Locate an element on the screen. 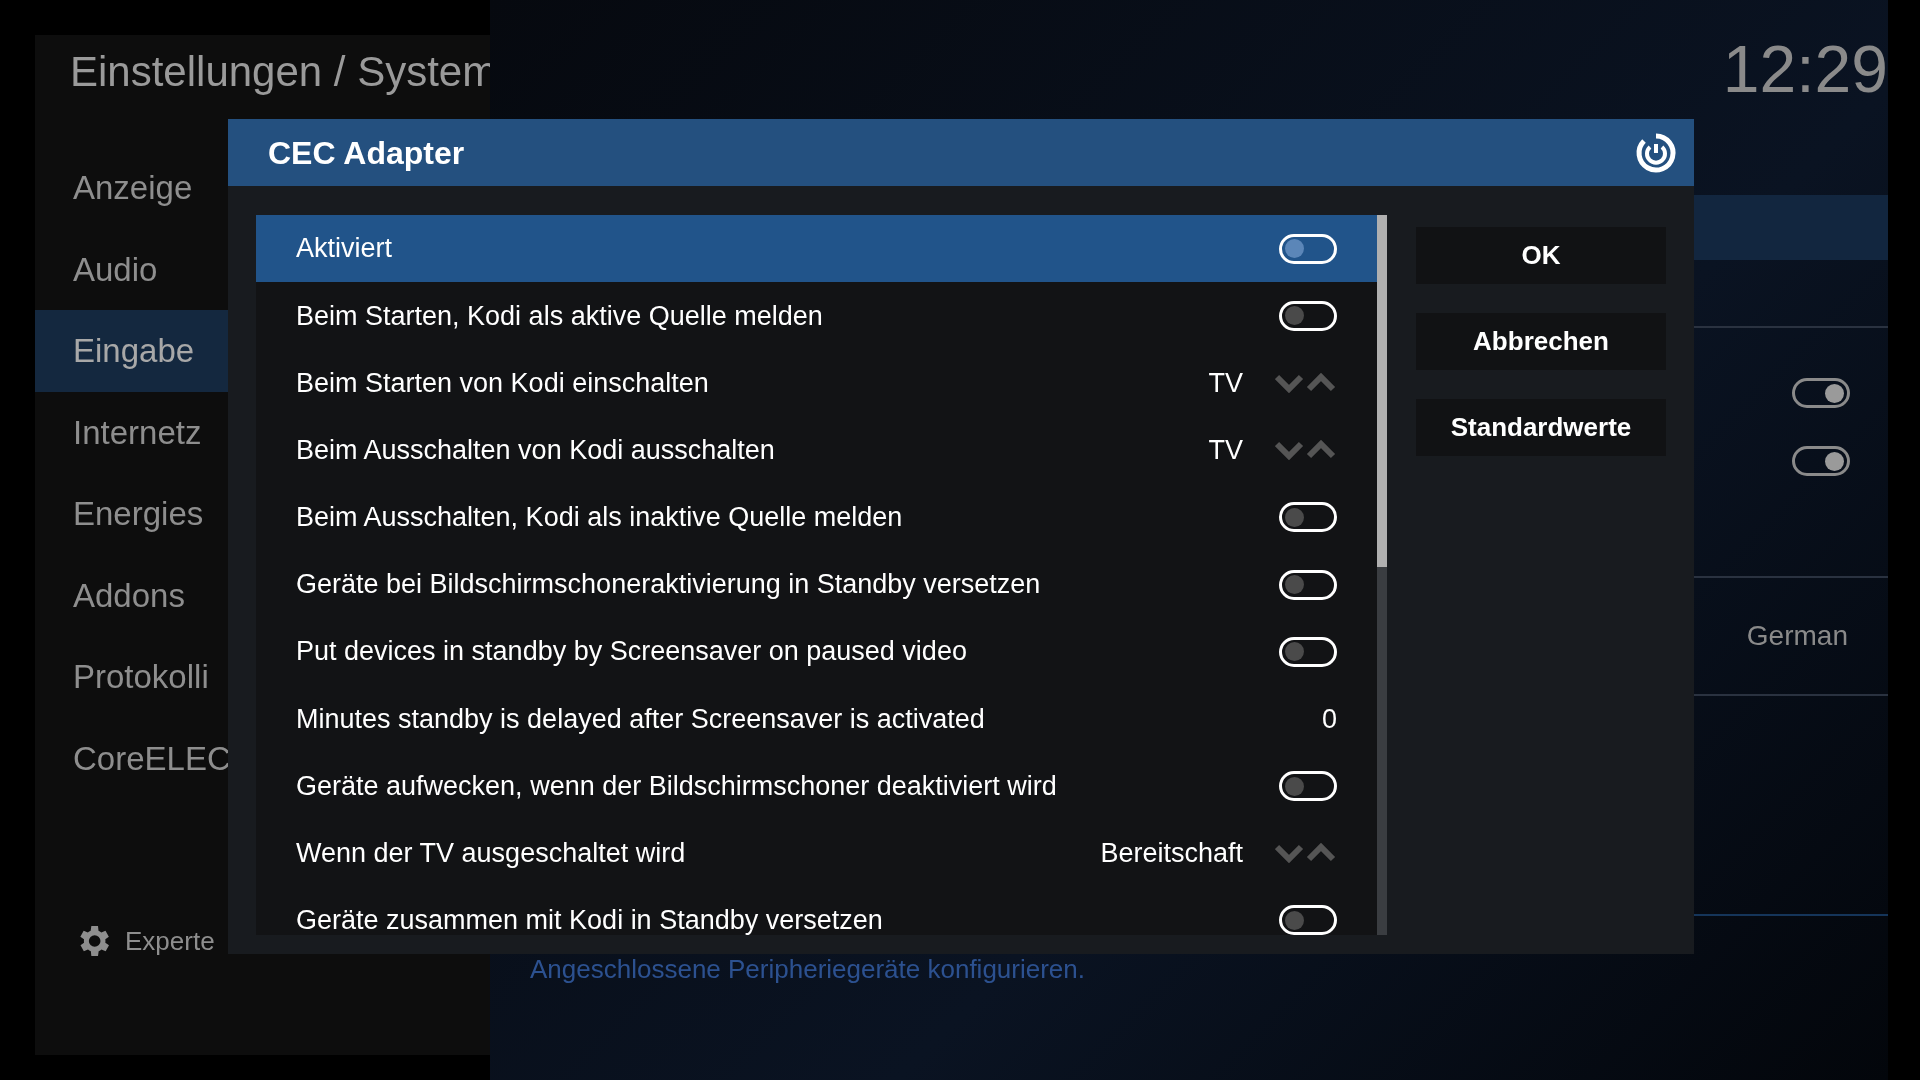 Image resolution: width=1920 pixels, height=1080 pixels. setting-label: Aktiviert is located at coordinates (344, 249).